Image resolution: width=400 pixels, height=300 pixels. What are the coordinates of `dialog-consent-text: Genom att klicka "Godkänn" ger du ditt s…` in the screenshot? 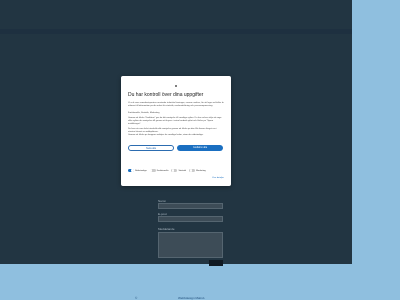 It's located at (175, 121).